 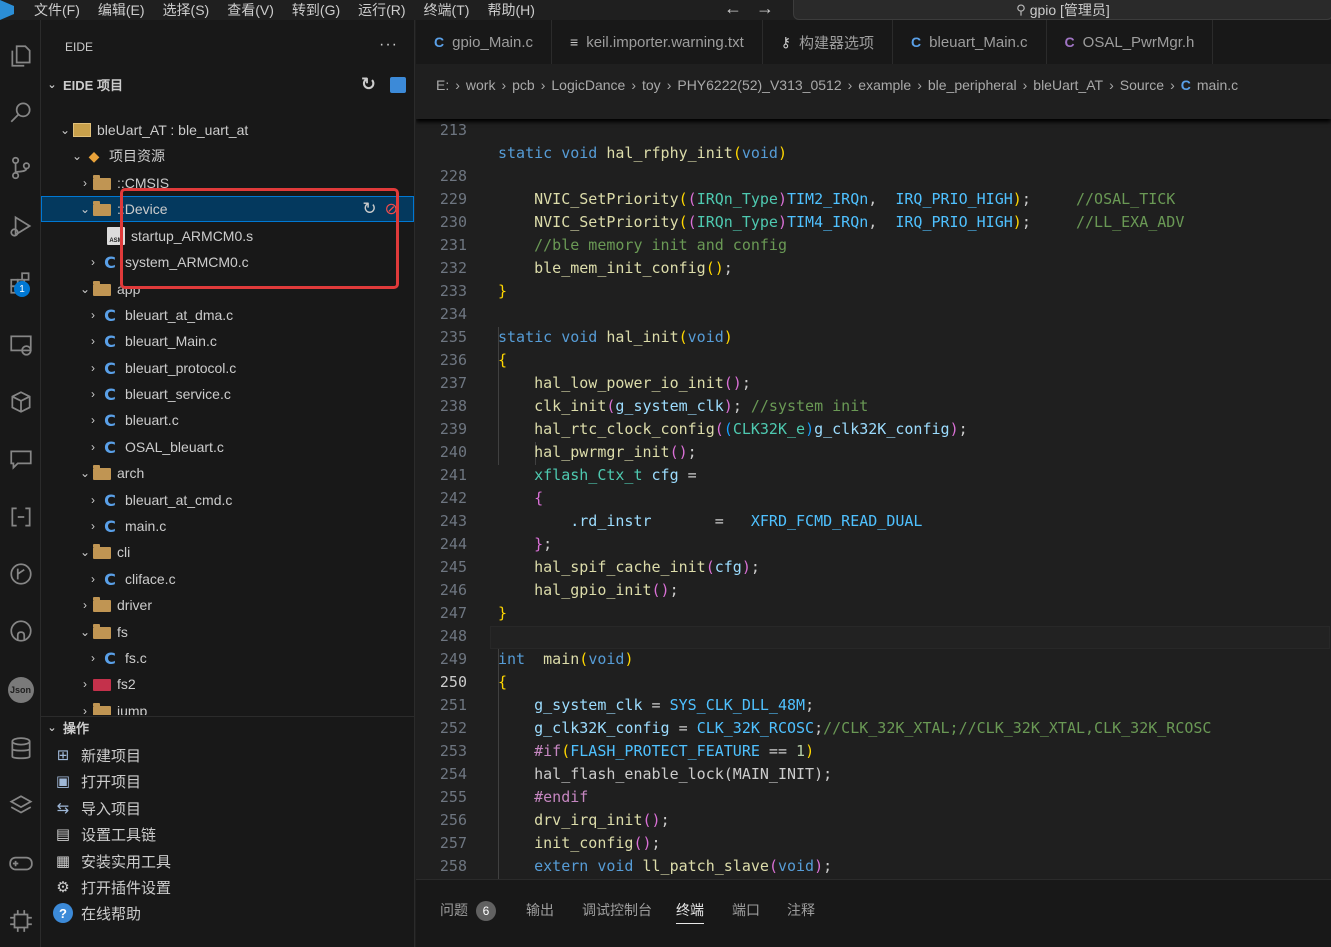 What do you see at coordinates (227, 315) in the screenshot?
I see `tree-item-file: › C bleuart_at_dma.c` at bounding box center [227, 315].